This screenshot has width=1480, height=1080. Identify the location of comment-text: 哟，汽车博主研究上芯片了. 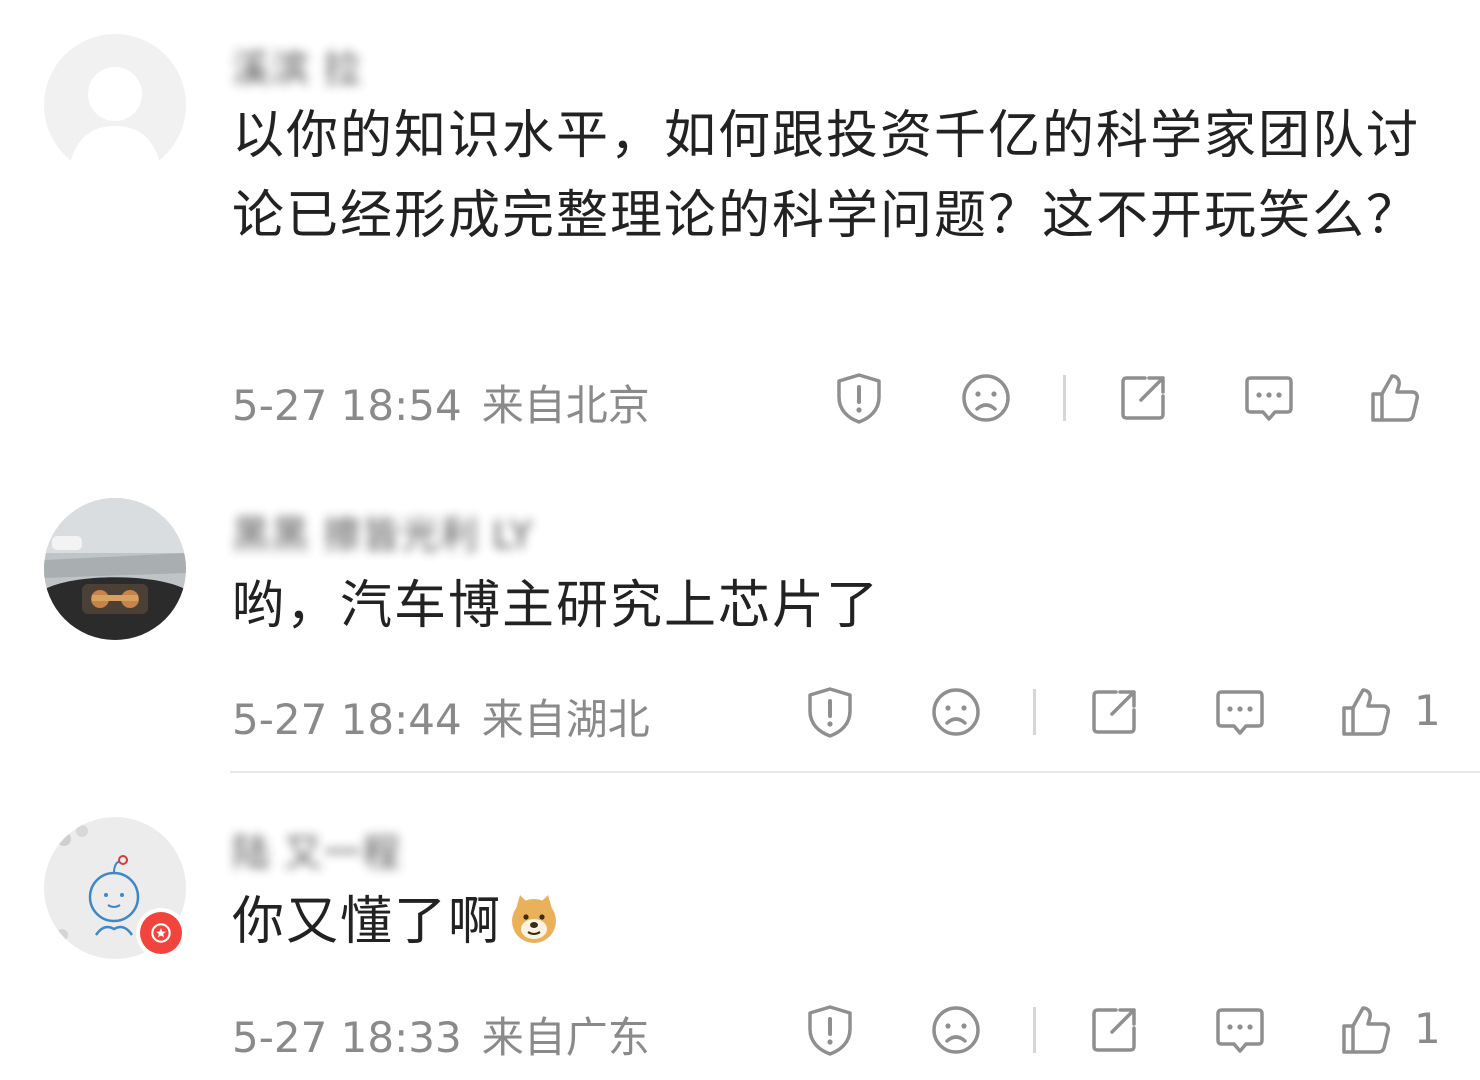
(556, 606).